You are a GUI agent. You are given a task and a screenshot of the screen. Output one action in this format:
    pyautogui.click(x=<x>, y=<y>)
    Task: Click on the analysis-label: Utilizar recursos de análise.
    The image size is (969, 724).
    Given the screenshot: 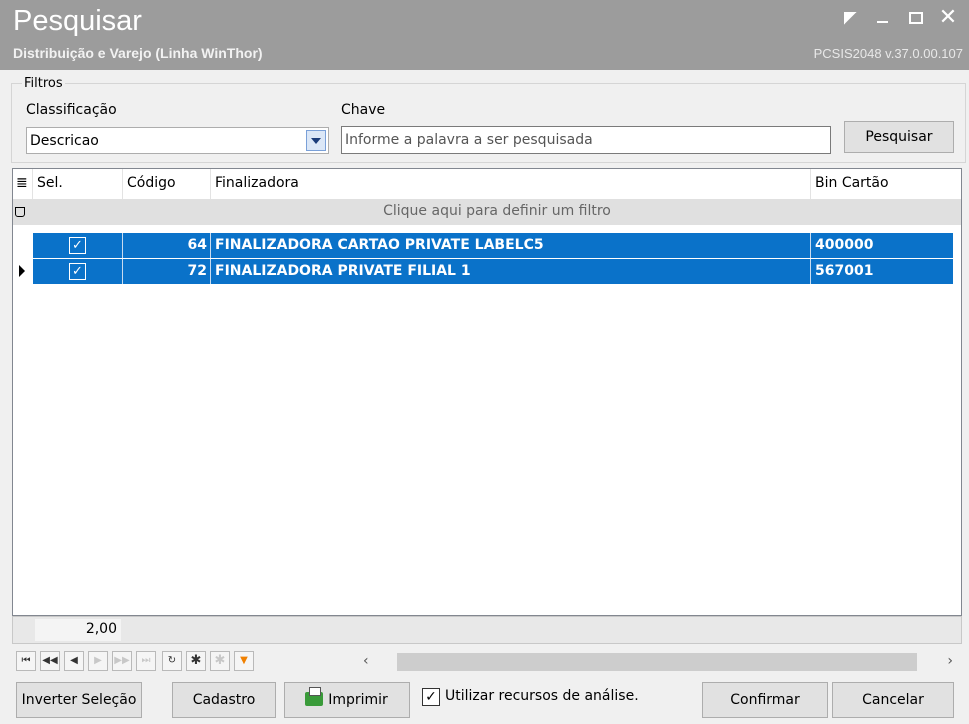 What is the action you would take?
    pyautogui.click(x=542, y=696)
    